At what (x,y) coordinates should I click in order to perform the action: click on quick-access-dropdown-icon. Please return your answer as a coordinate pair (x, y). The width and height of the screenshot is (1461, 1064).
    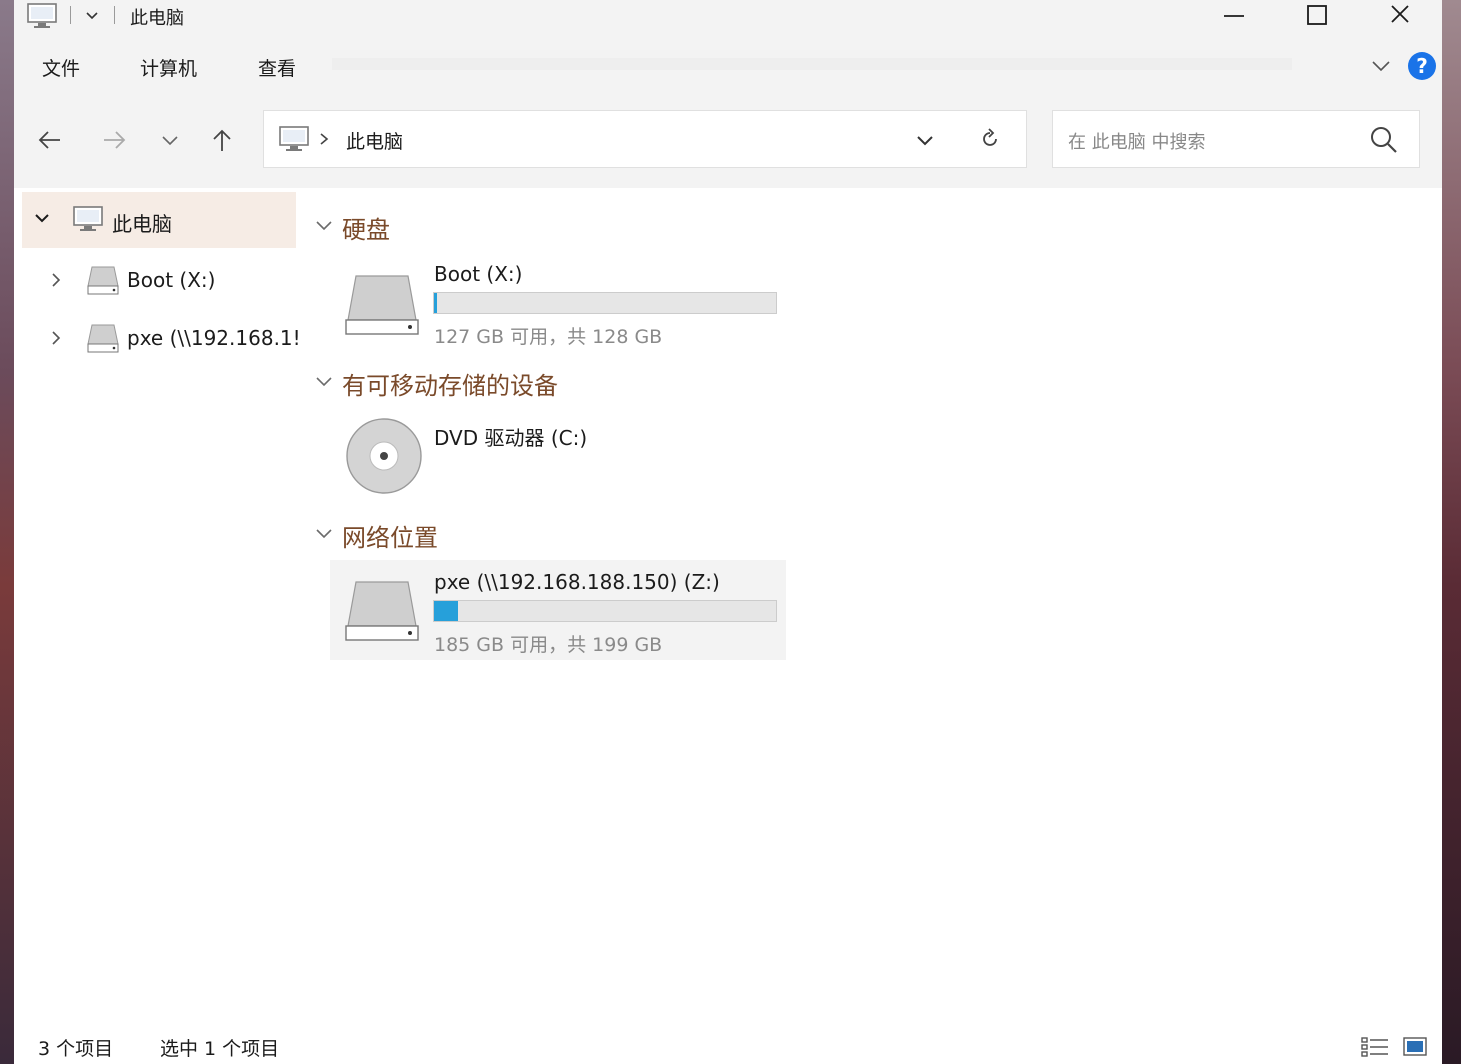
    Looking at the image, I should click on (92, 18).